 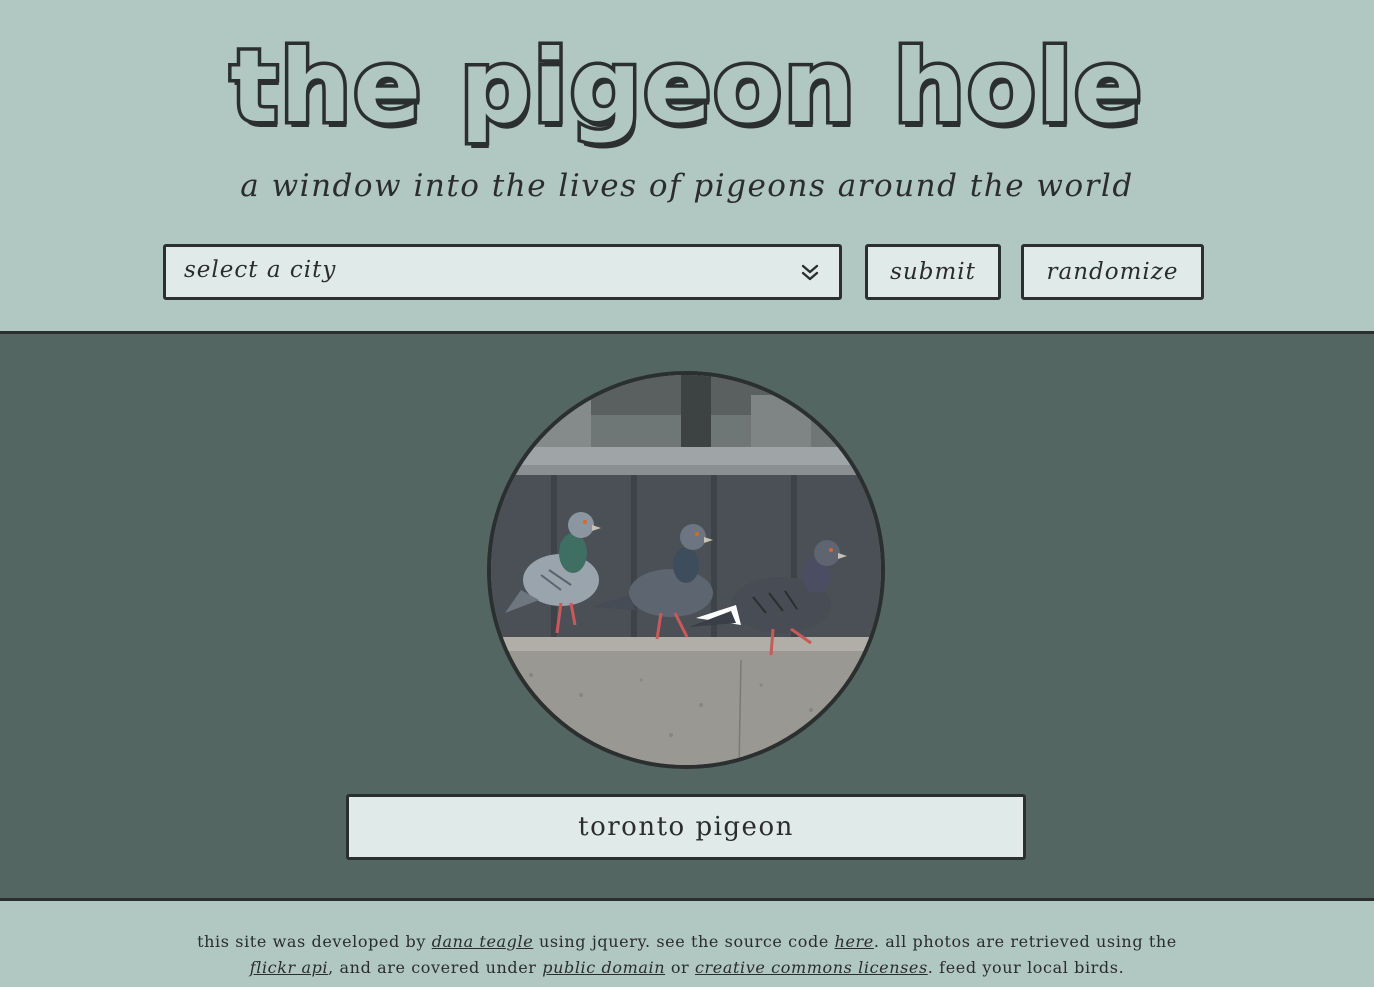 I want to click on footer-text: . feed your local birds., so click(x=1026, y=967).